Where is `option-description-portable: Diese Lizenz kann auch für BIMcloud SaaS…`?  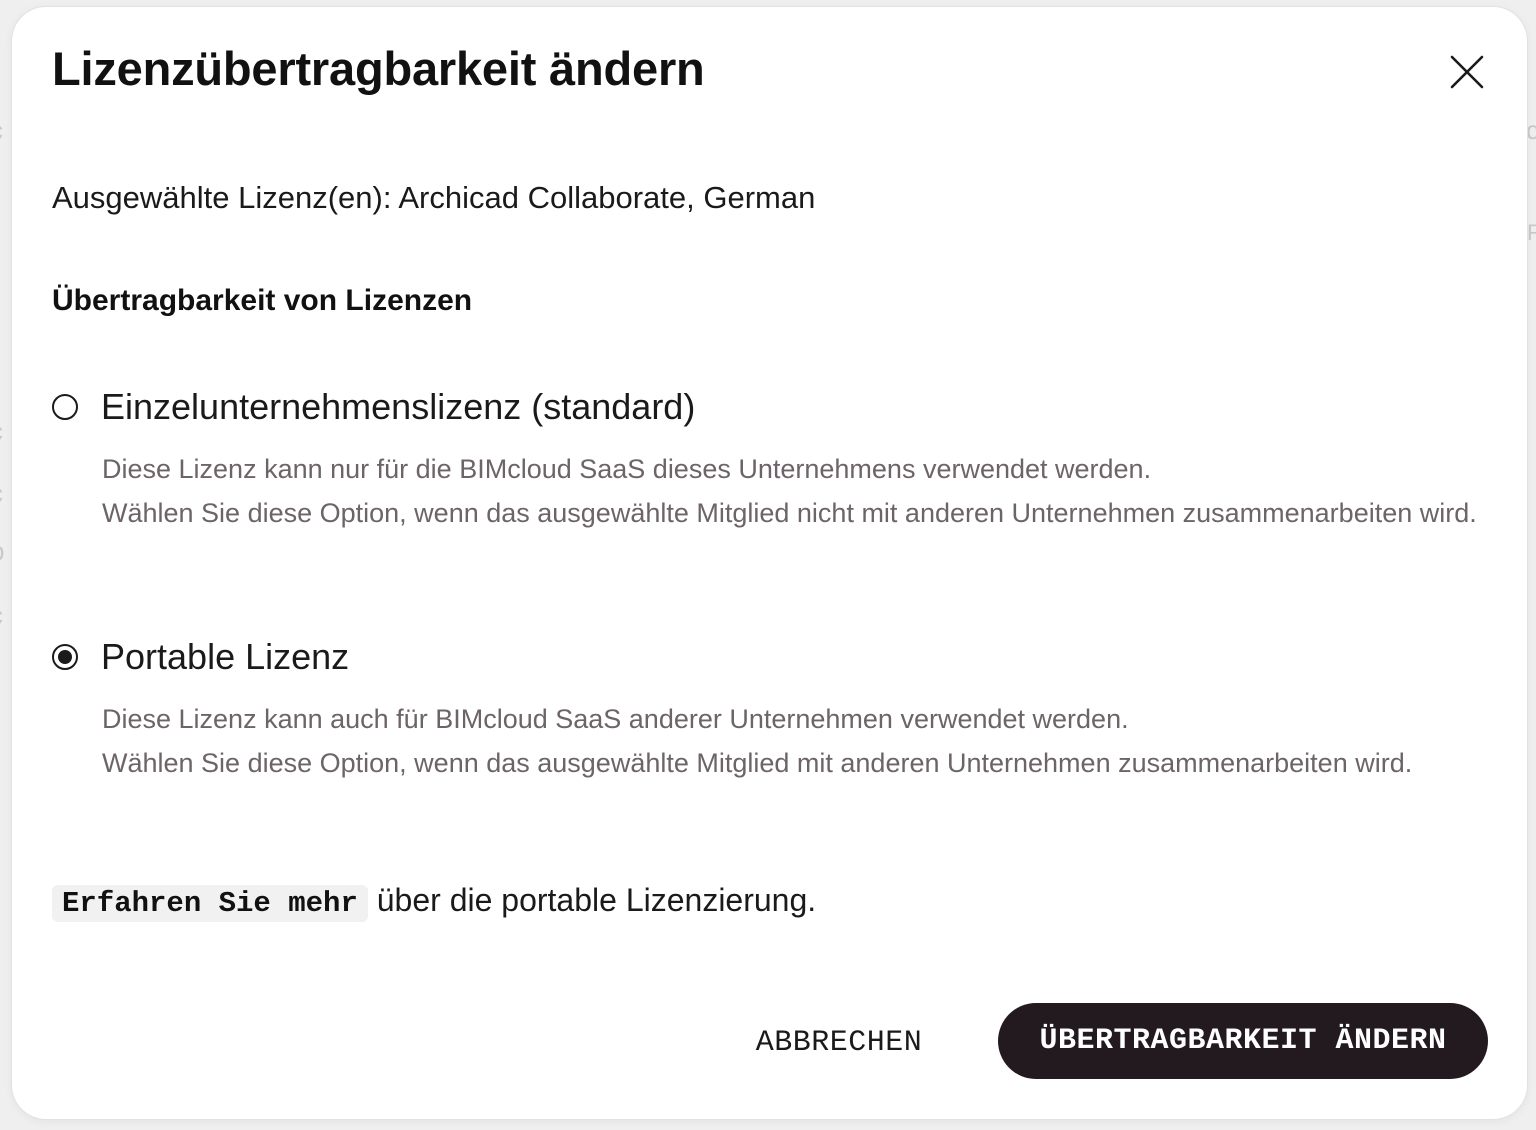
option-description-portable: Diese Lizenz kann auch für BIMcloud SaaS… is located at coordinates (797, 741).